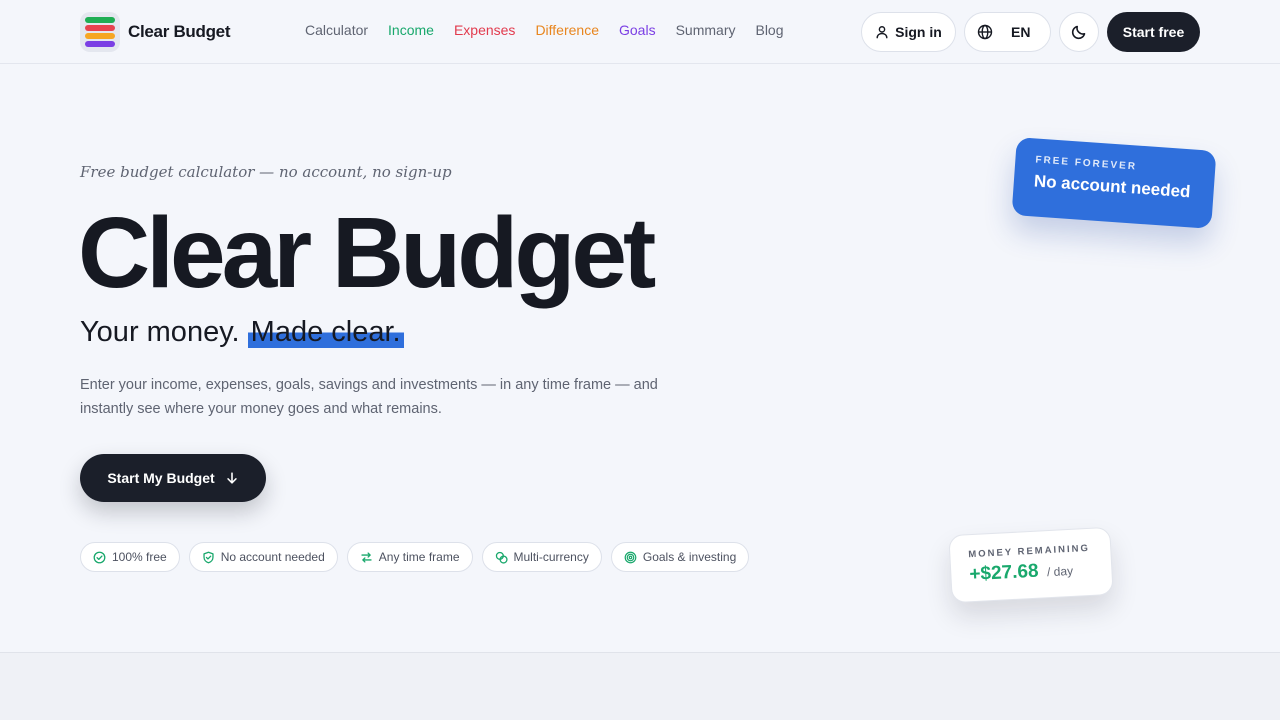  I want to click on nav-income: Income, so click(411, 30).